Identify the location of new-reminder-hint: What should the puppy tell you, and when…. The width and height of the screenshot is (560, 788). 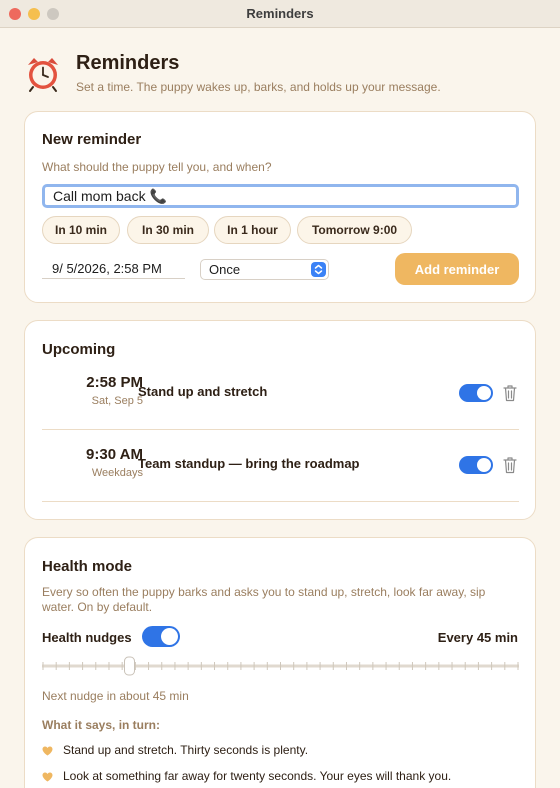
(157, 167).